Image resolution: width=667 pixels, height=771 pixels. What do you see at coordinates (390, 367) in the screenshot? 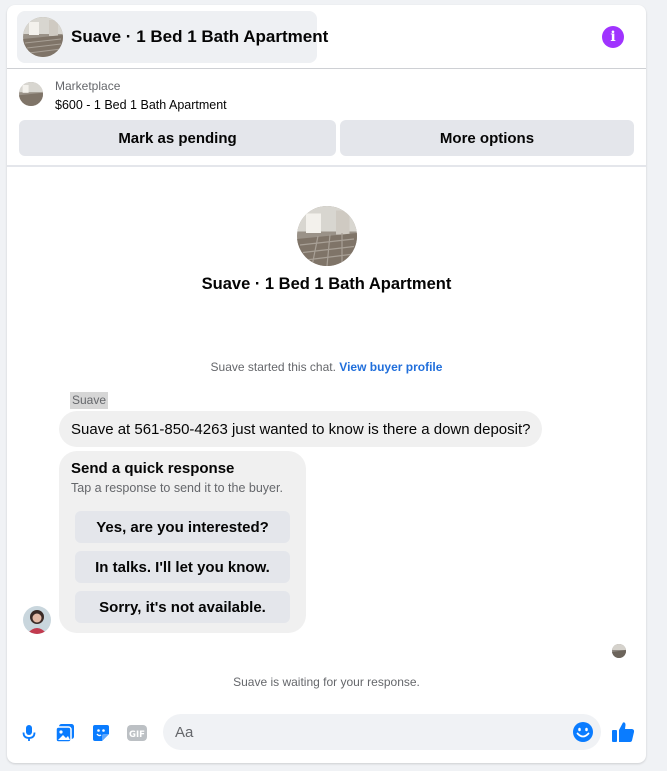
I see `view-buyer-profile-link: View buyer profile` at bounding box center [390, 367].